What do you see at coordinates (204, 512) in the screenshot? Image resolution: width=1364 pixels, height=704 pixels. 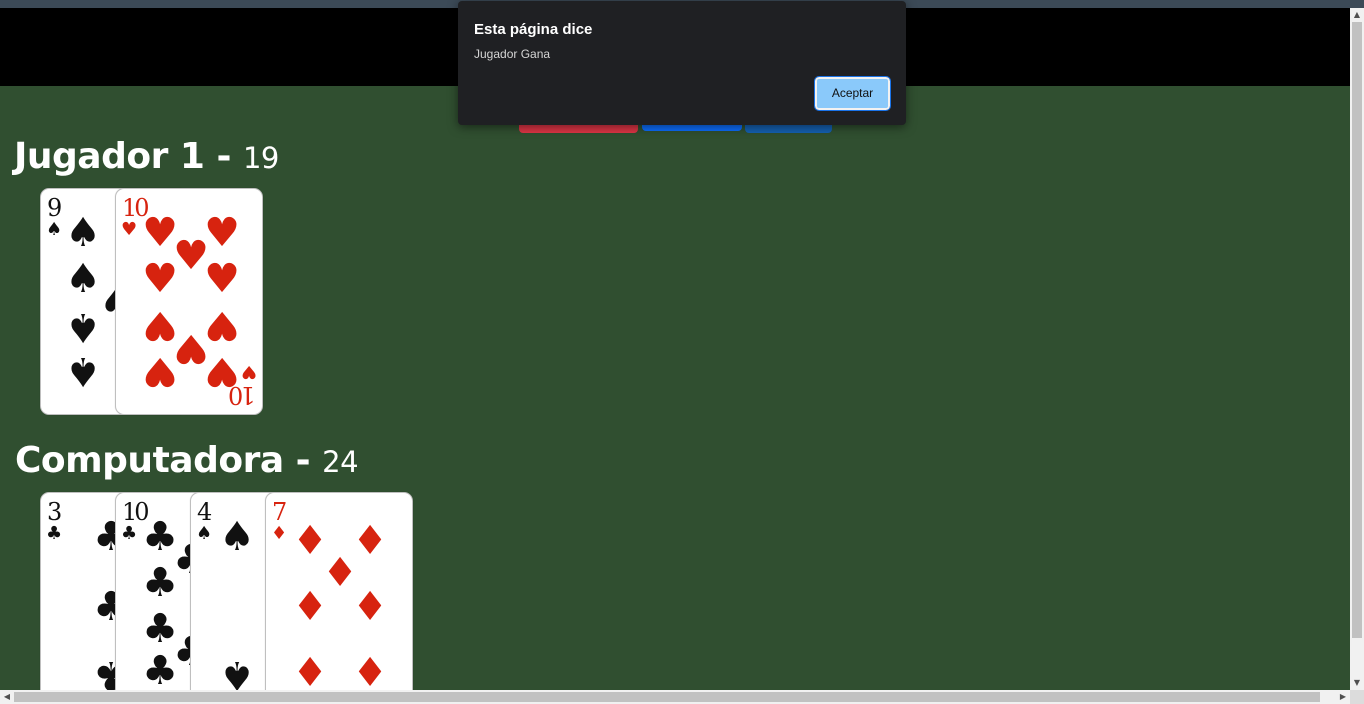 I see `card-rank: 4` at bounding box center [204, 512].